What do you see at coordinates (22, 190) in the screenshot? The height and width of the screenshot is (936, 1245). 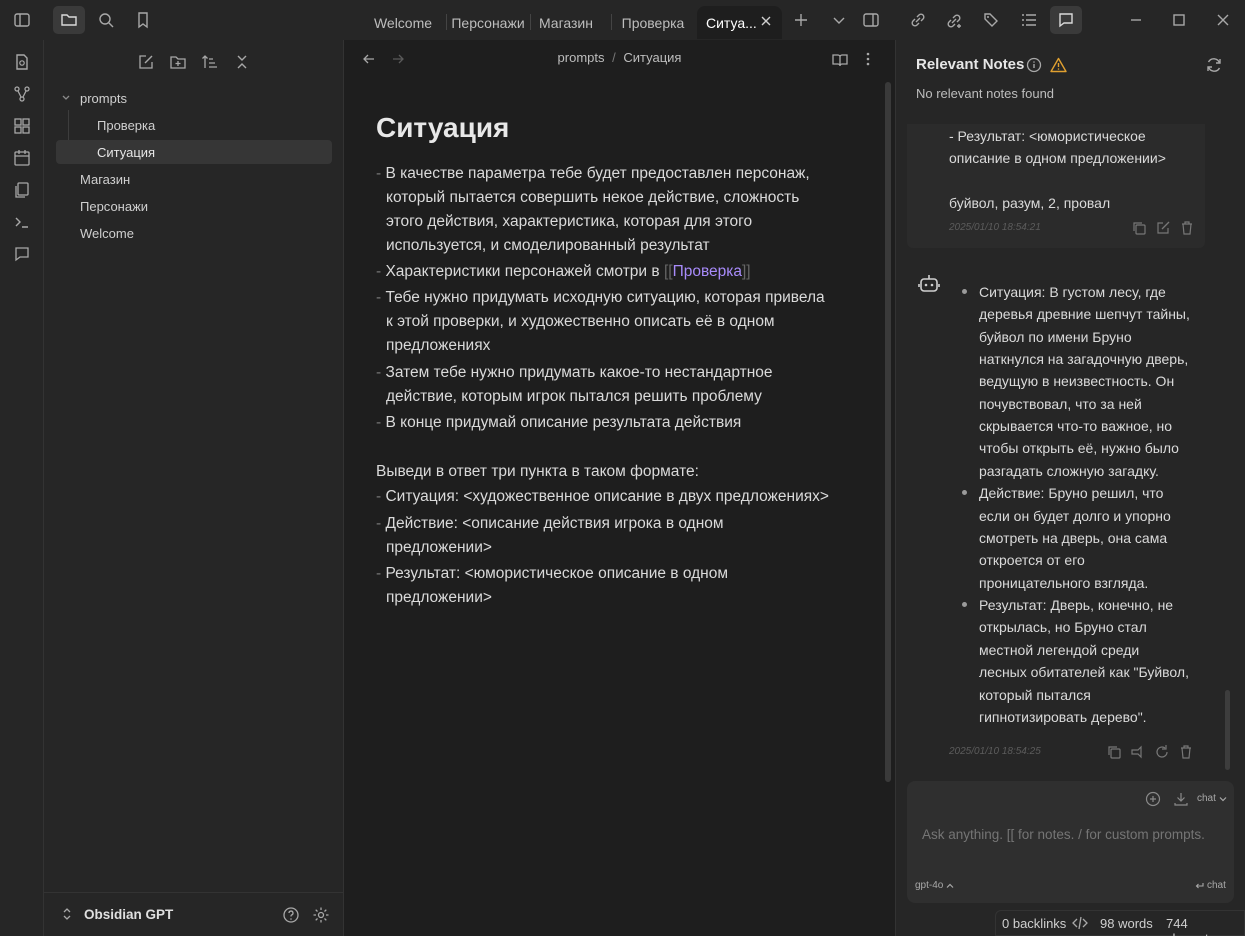 I see `templates-icon` at bounding box center [22, 190].